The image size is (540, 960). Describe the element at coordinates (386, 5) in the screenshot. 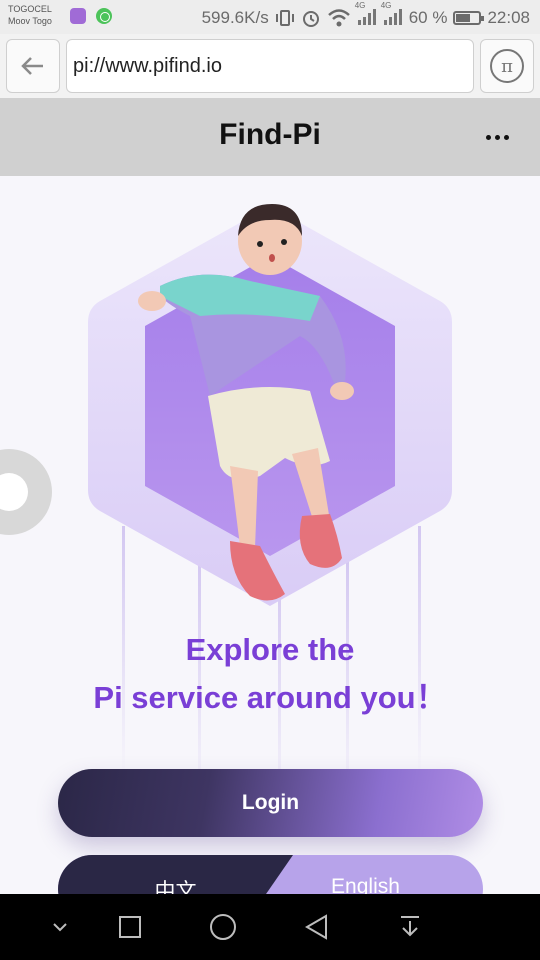

I see `network-type-2: 4G` at that location.